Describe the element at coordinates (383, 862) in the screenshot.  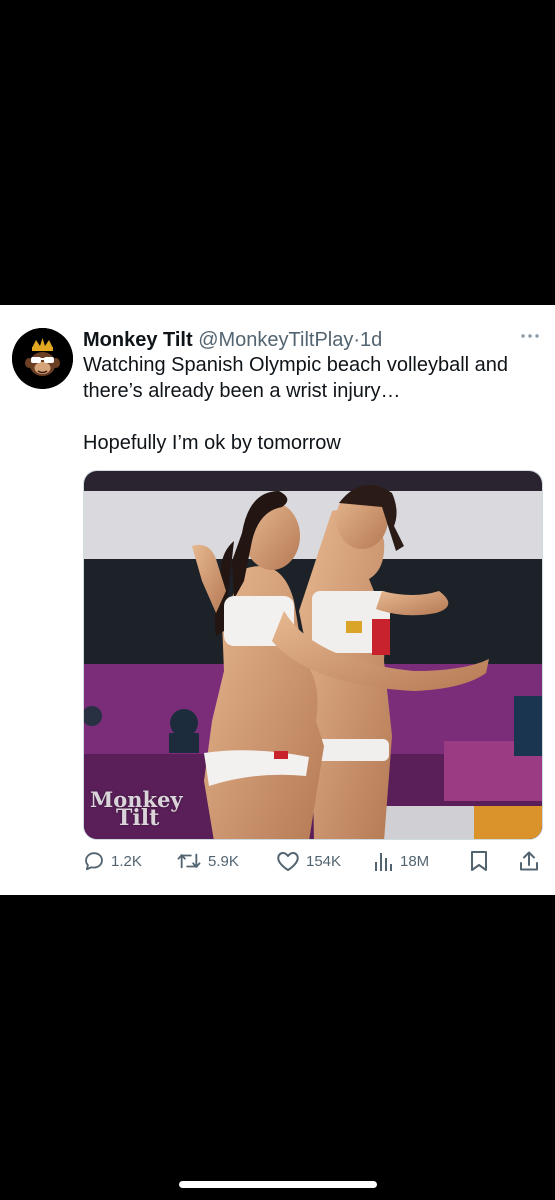
I see `views-bar-chart-icon` at that location.